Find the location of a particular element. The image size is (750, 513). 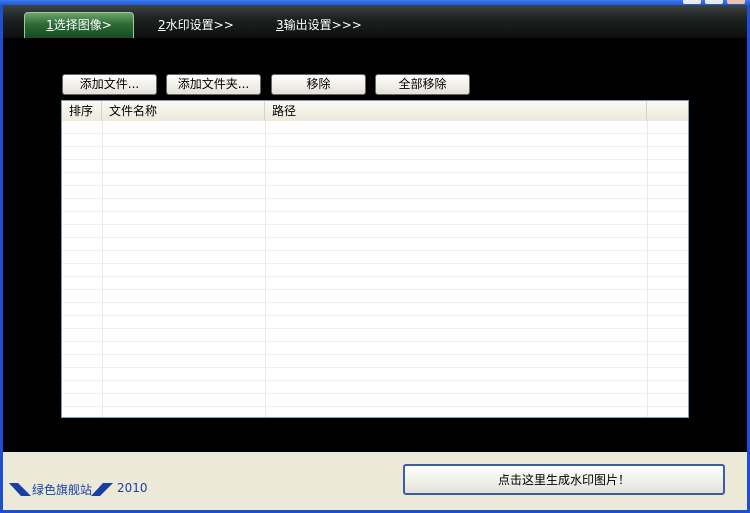

column-file-name: 文件名称 is located at coordinates (183, 111).